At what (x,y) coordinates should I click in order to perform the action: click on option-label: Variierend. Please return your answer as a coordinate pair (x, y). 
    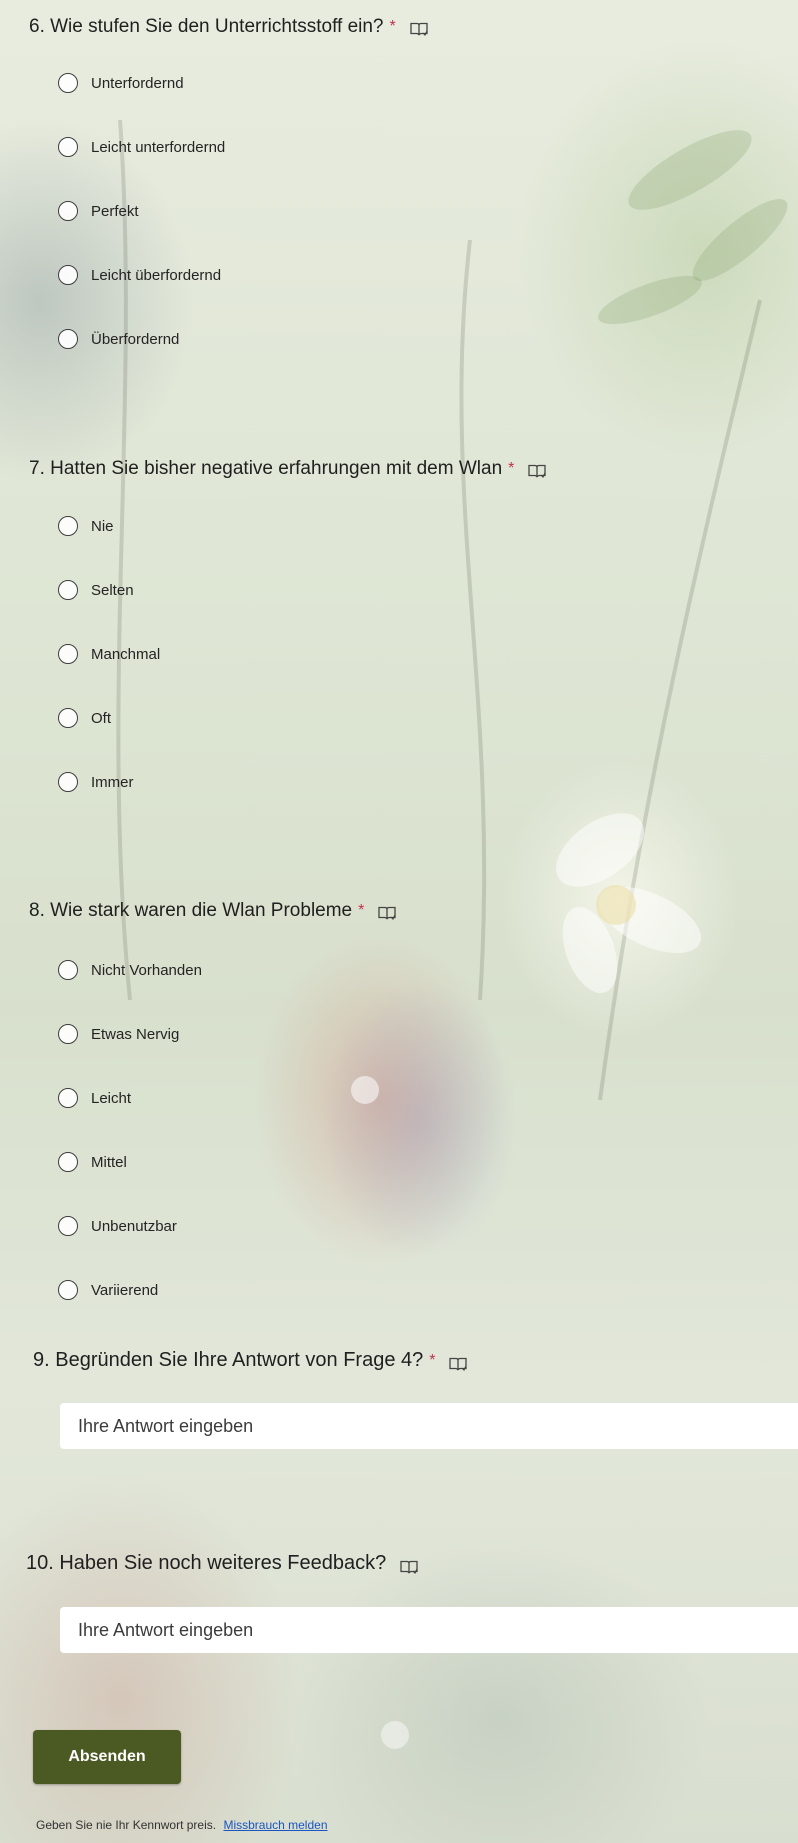
    Looking at the image, I should click on (125, 1290).